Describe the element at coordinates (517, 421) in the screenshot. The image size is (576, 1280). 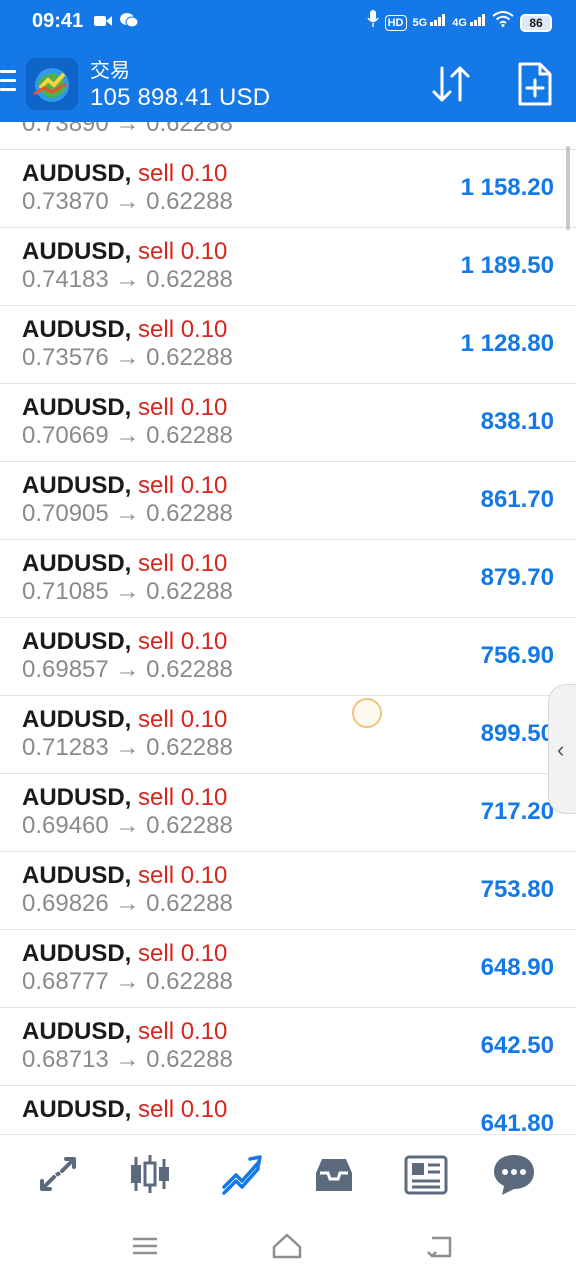
I see `position-profit: 838.10` at that location.